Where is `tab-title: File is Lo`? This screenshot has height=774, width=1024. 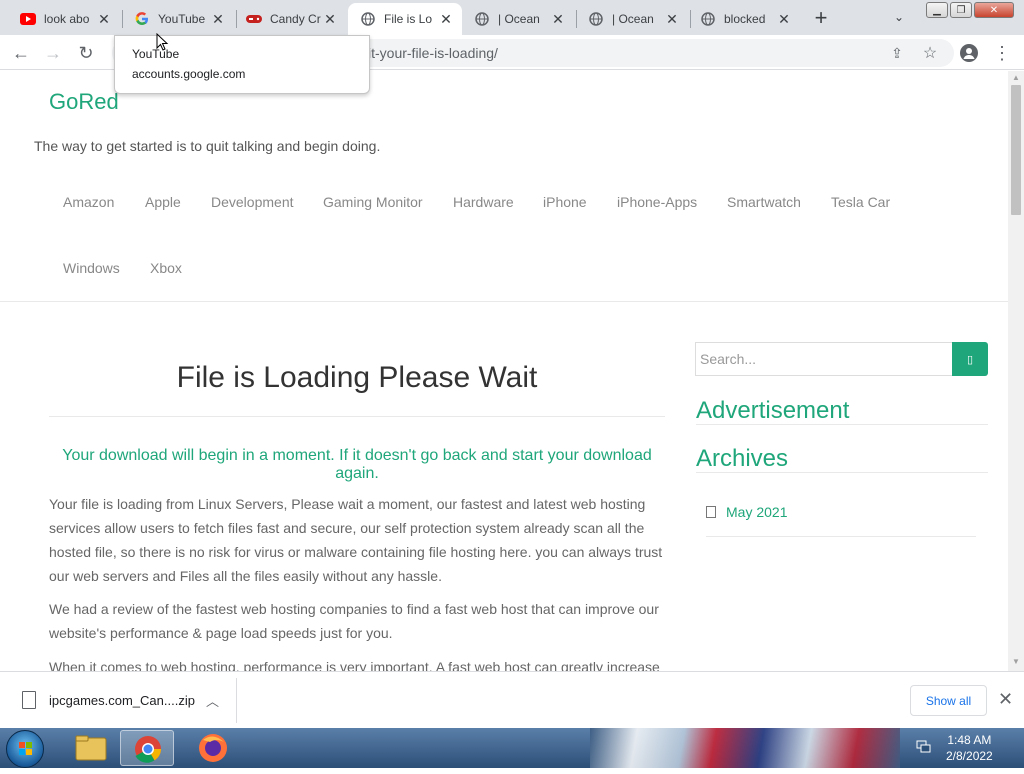 tab-title: File is Lo is located at coordinates (408, 19).